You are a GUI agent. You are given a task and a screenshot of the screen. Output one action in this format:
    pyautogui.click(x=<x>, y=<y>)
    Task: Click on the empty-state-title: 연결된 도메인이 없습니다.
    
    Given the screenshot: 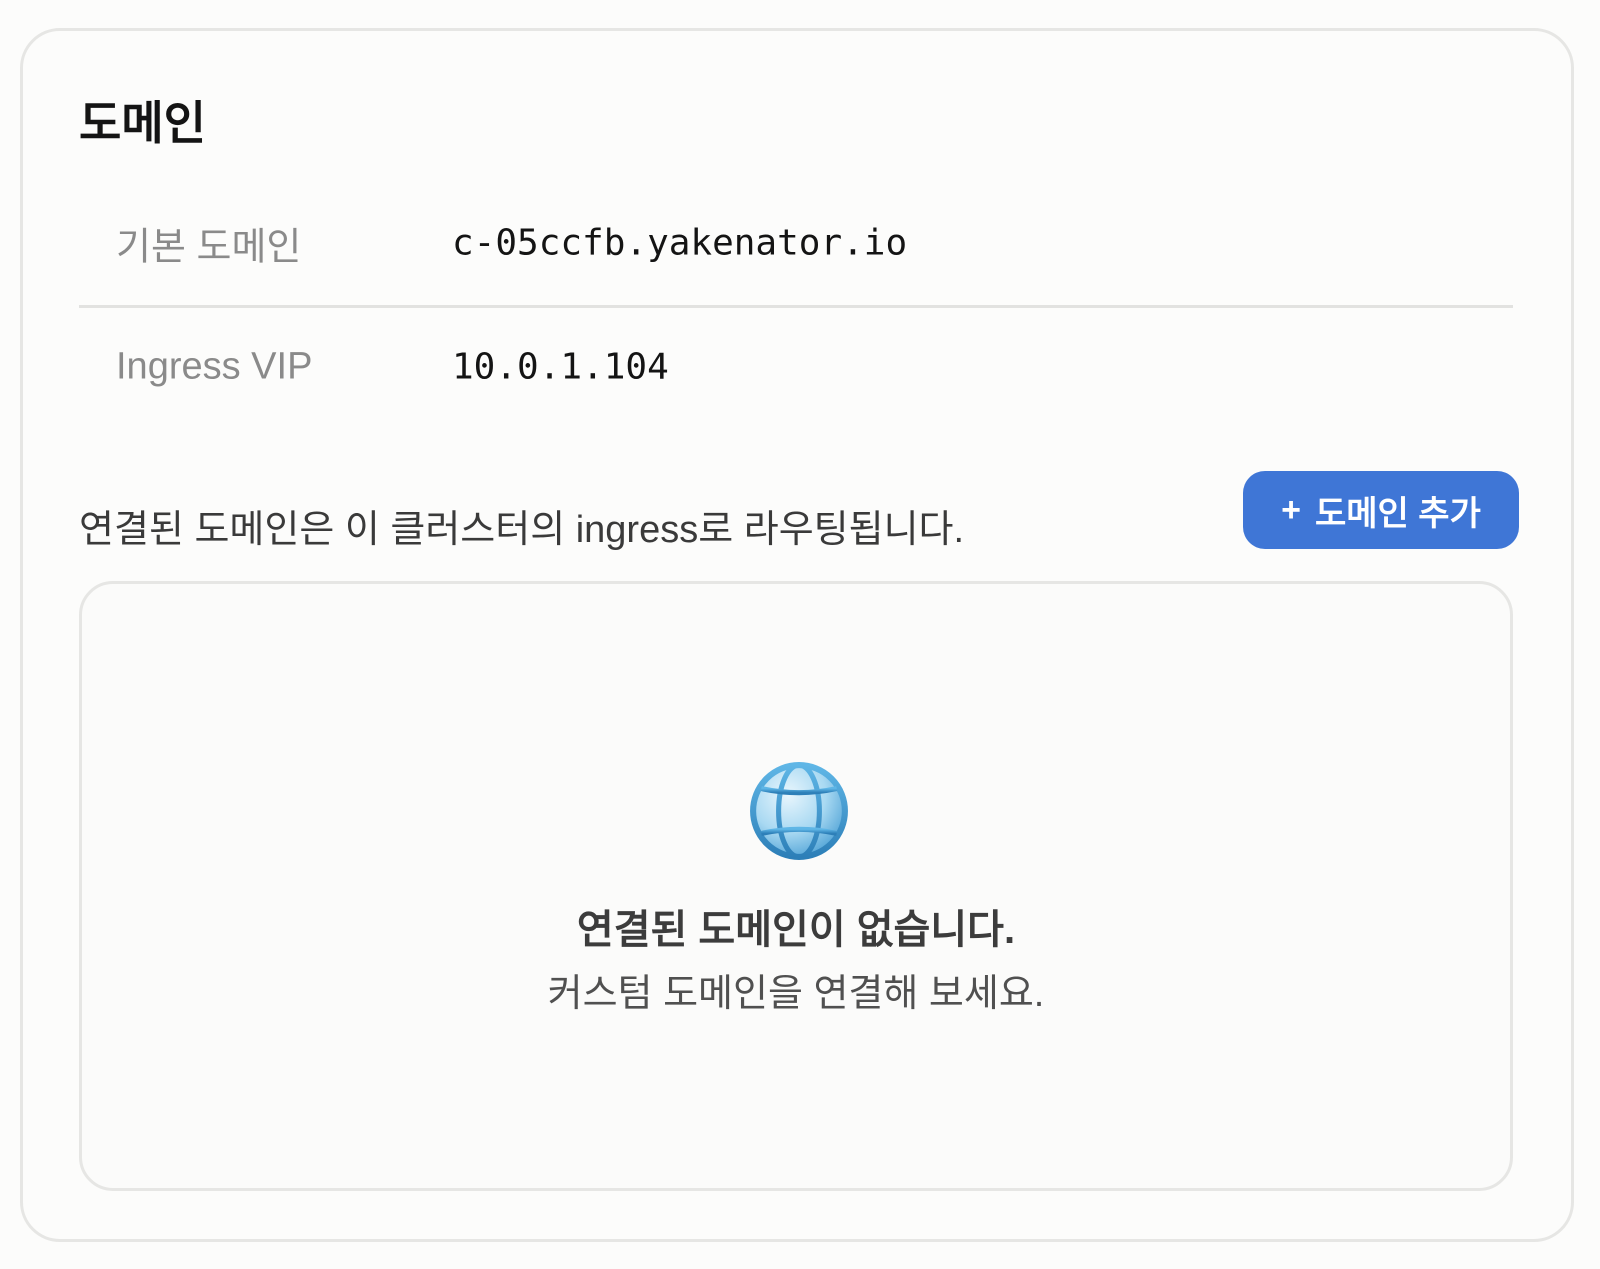 What is the action you would take?
    pyautogui.click(x=796, y=930)
    